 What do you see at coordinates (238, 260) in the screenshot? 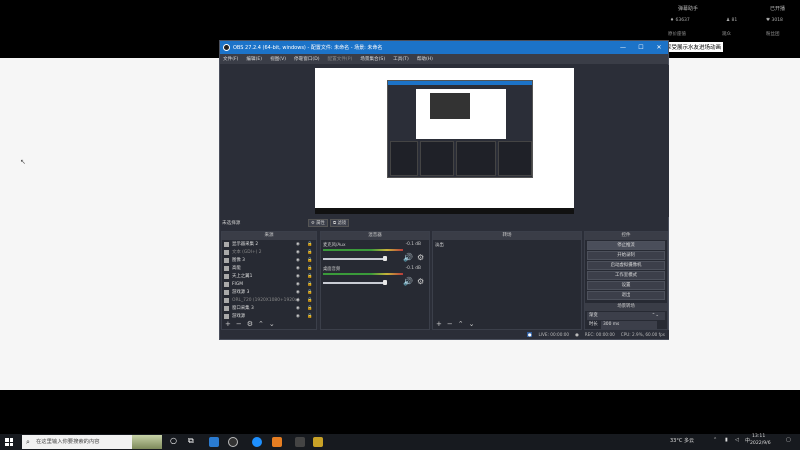
I see `source-label: 图像 3` at bounding box center [238, 260].